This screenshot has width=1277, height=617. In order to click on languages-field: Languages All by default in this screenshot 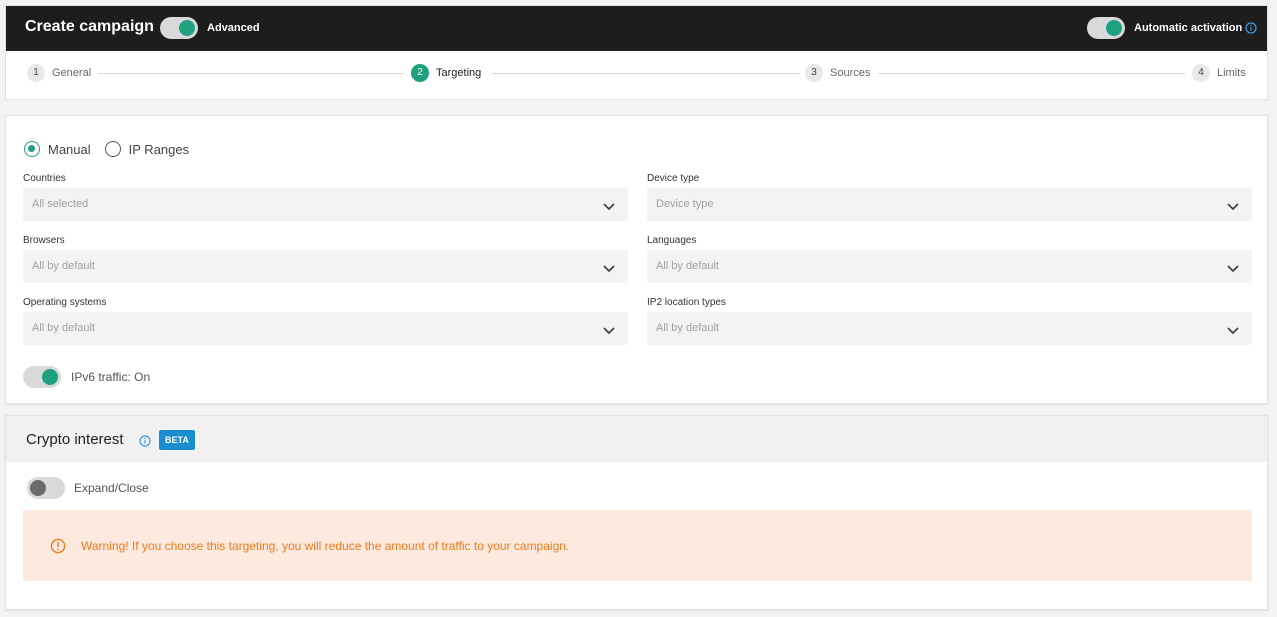, I will do `click(949, 259)`.